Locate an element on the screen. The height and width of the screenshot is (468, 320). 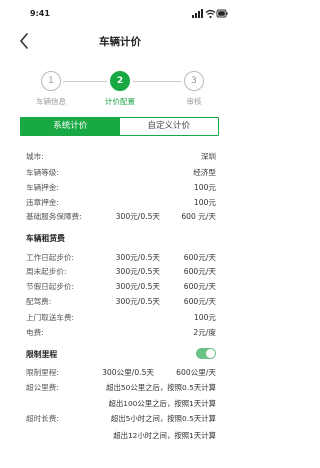
insurance-label: 基础服务保障费: is located at coordinates (54, 216).